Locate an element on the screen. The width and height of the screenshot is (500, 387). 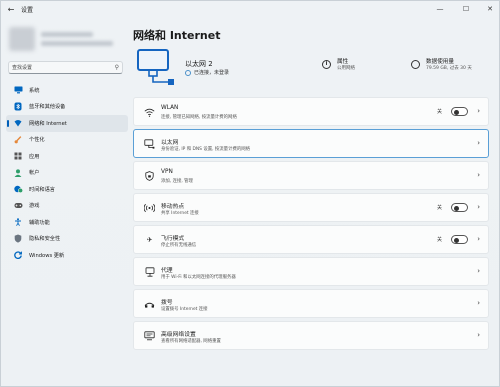
sidebar-item-label: 帐户 is located at coordinates (34, 173).